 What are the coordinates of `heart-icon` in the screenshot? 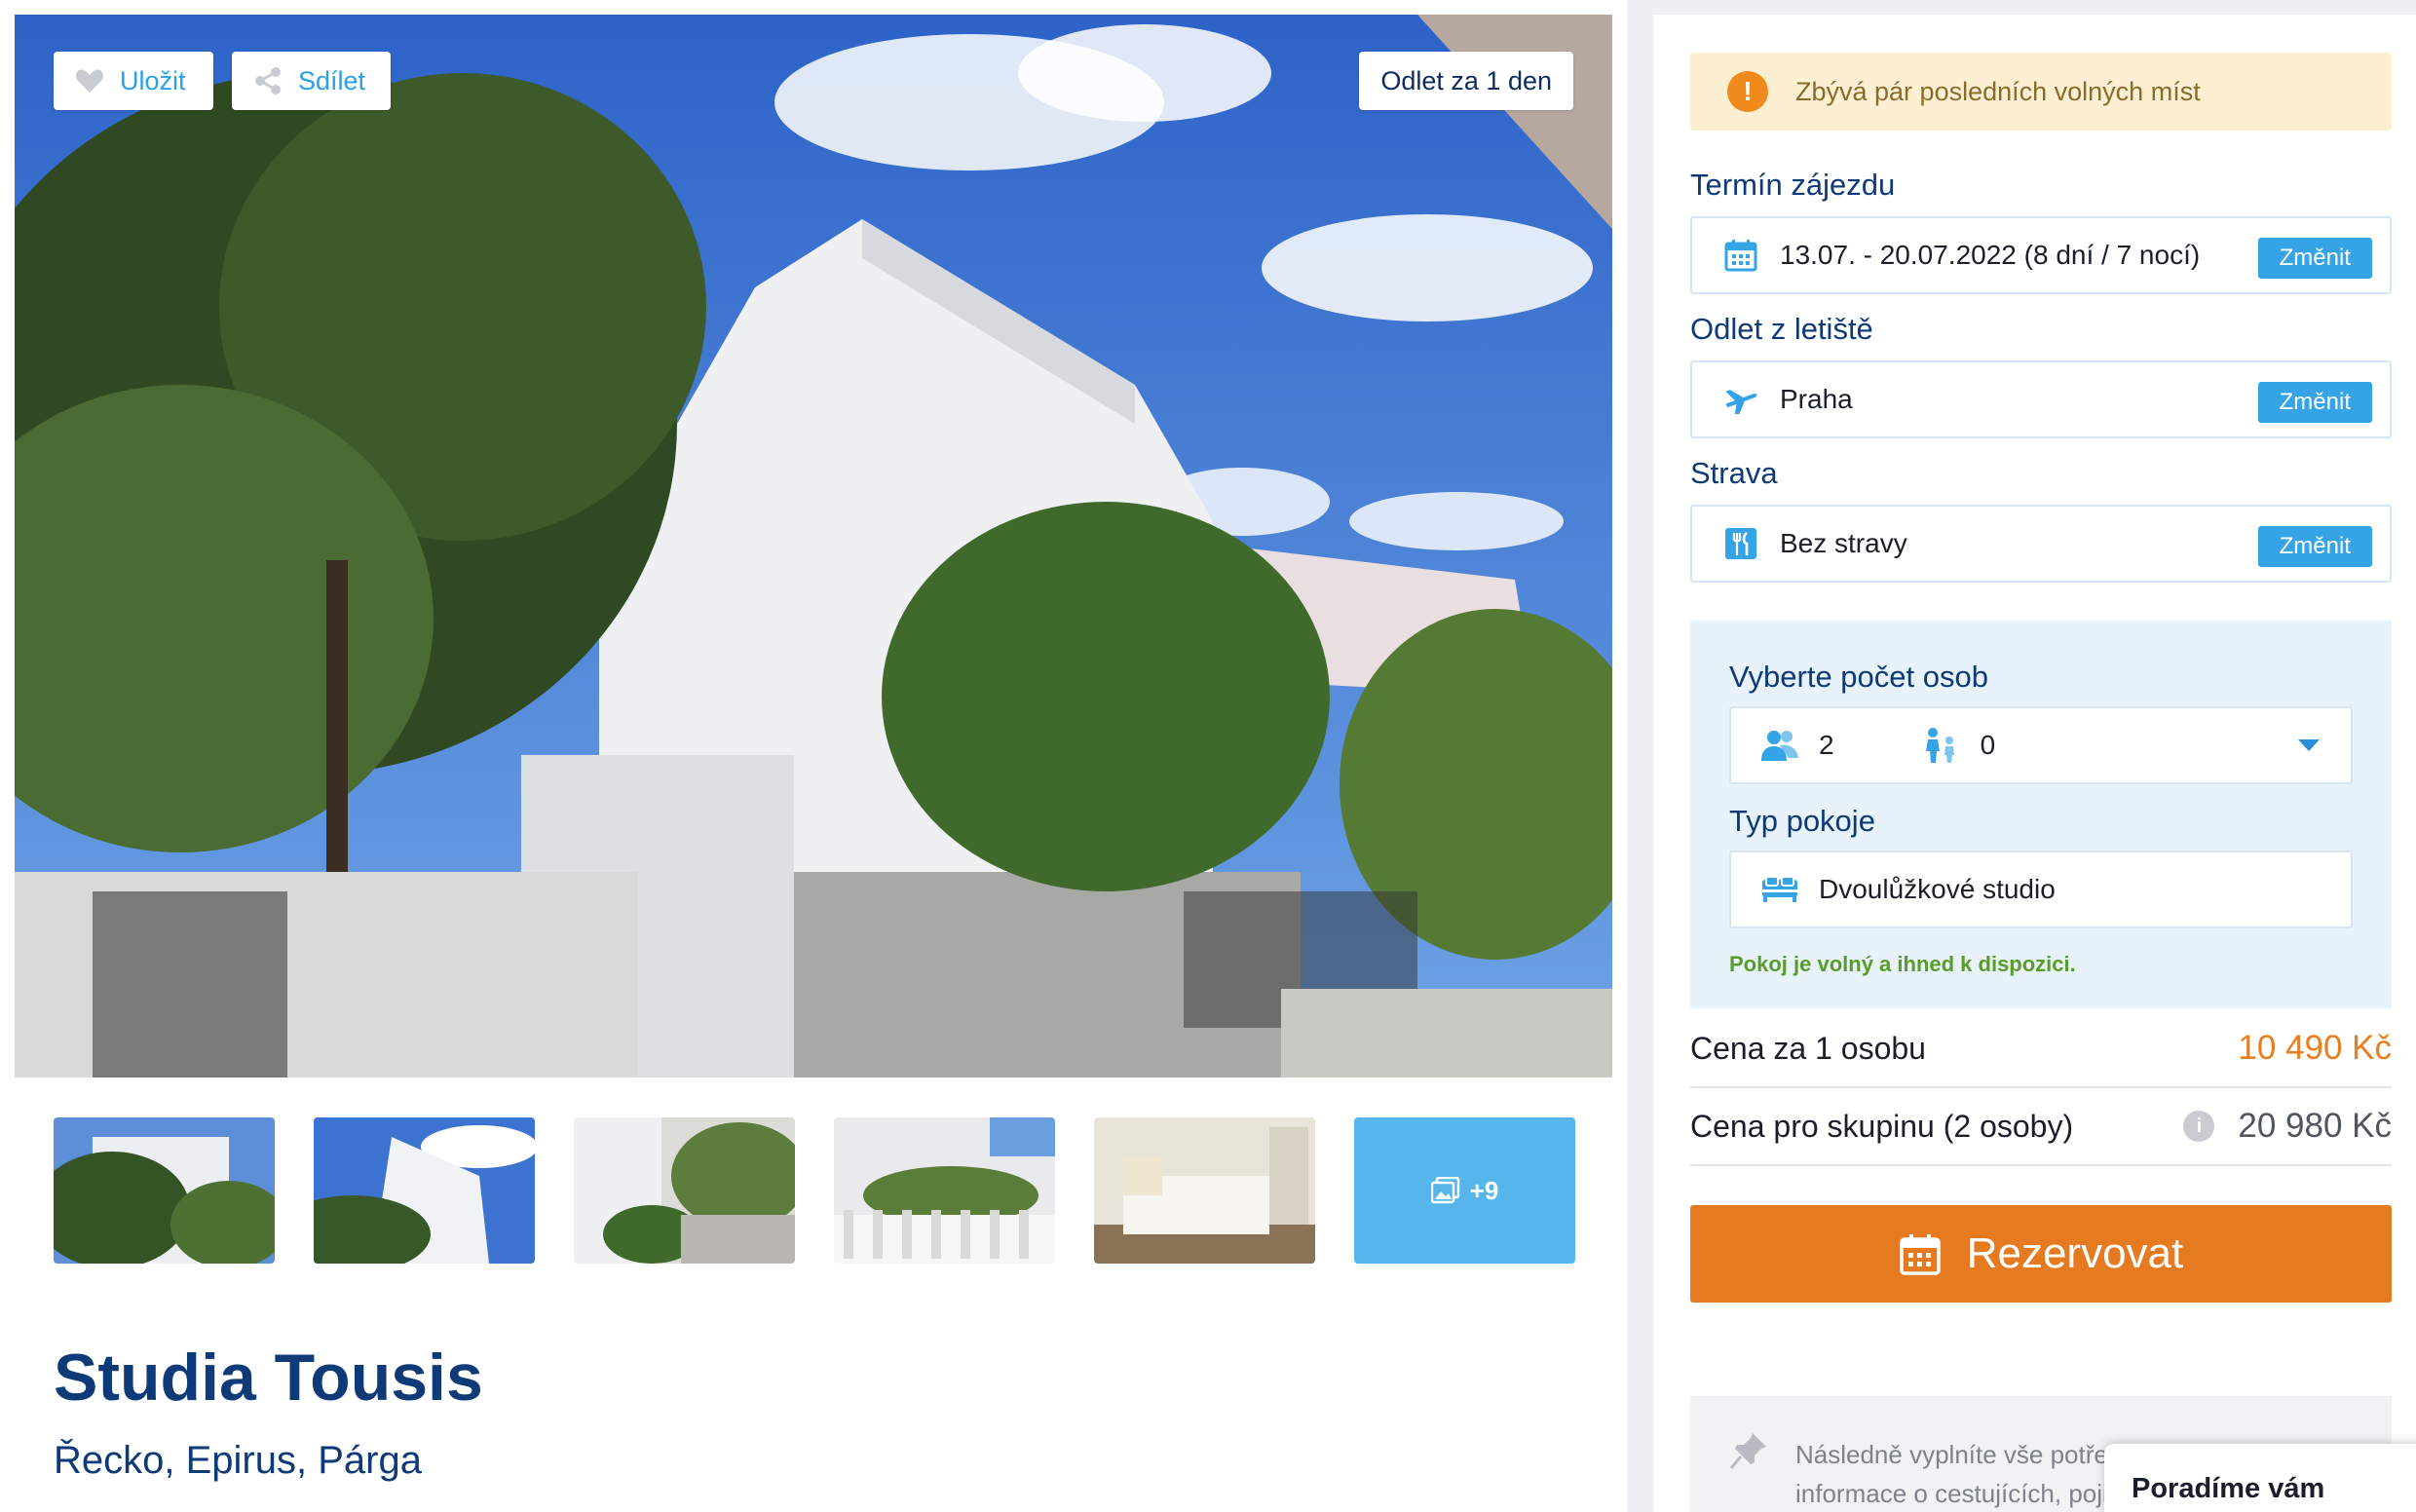 It's located at (89, 81).